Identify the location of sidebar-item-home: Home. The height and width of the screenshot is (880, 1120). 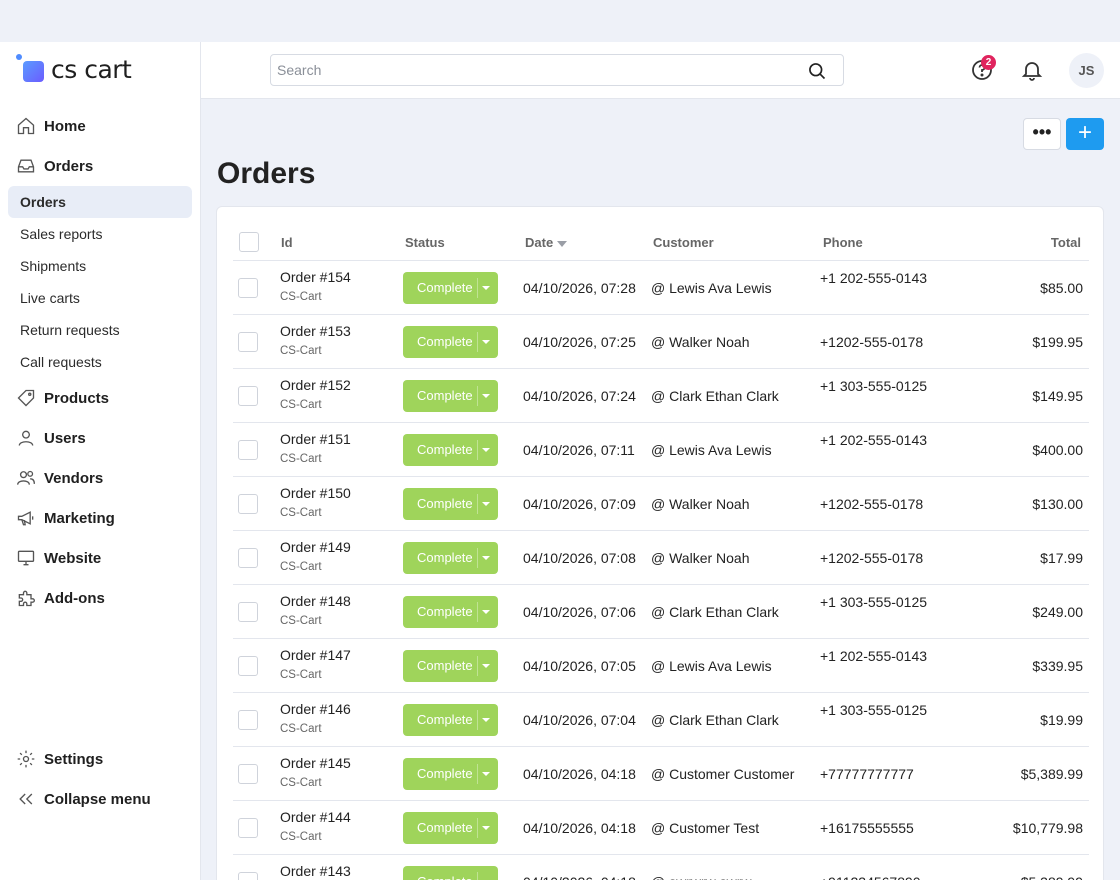
(100, 126).